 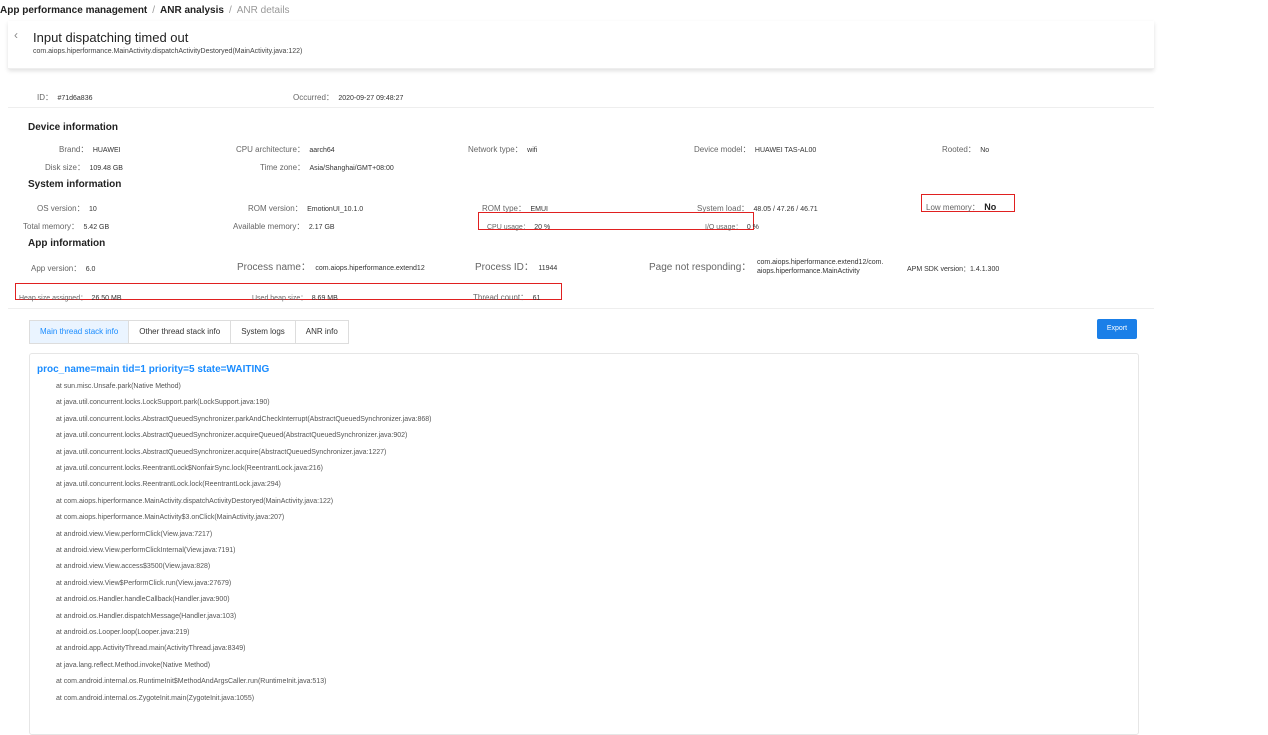 What do you see at coordinates (953, 207) in the screenshot?
I see `low-memory-label: Low memory：` at bounding box center [953, 207].